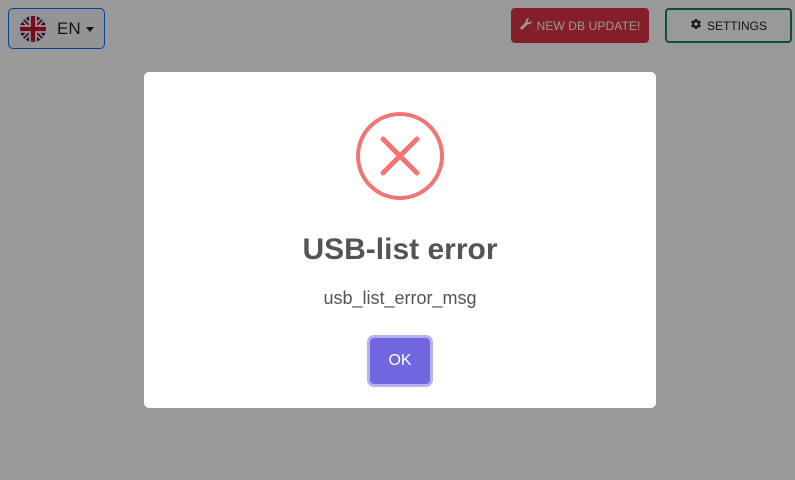  Describe the element at coordinates (400, 298) in the screenshot. I see `dialog-message: usb_list_error_msg` at that location.